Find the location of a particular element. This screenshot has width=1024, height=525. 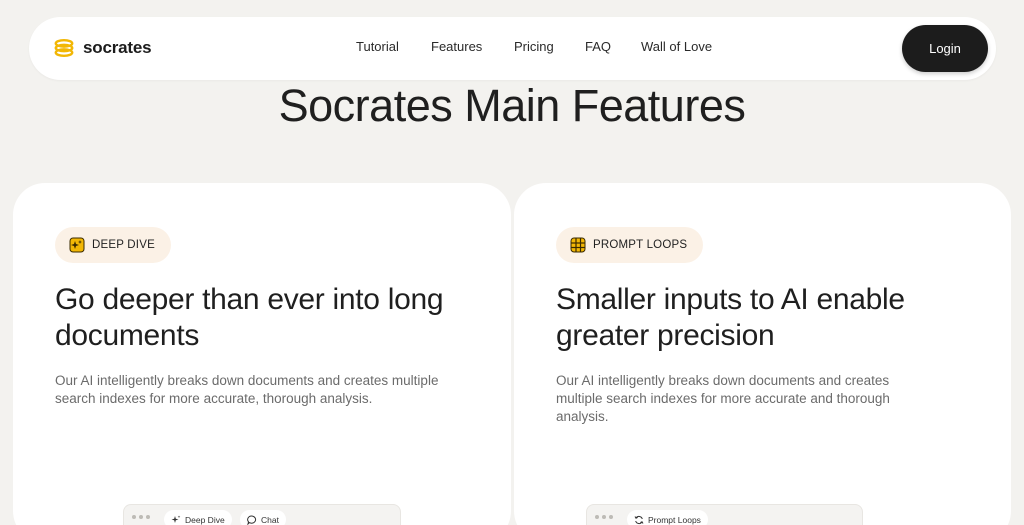

preview-tab-prompt-loops: Prompt Loops is located at coordinates (667, 517).